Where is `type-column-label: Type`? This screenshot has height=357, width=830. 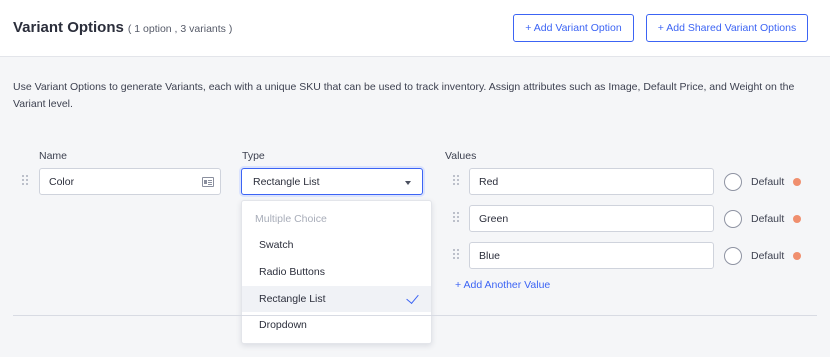 type-column-label: Type is located at coordinates (253, 156).